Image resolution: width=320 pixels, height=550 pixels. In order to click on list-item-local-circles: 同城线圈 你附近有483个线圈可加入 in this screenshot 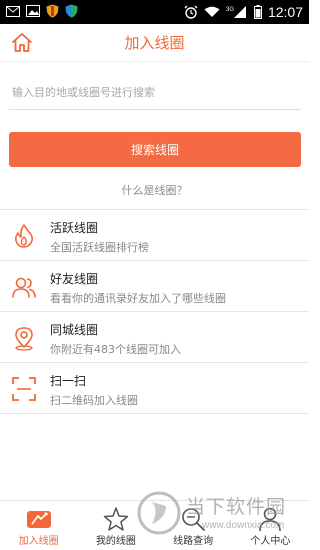, I will do `click(154, 337)`.